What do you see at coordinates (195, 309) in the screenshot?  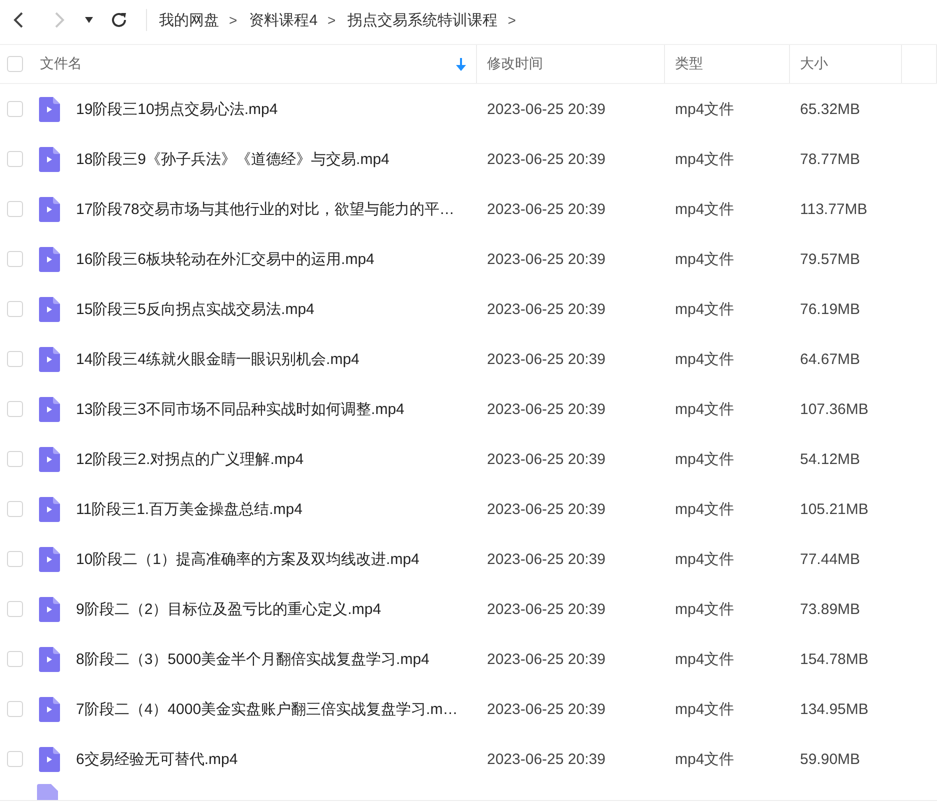 I see `file-name: 15阶段三5反向拐点实战交易法.mp4` at bounding box center [195, 309].